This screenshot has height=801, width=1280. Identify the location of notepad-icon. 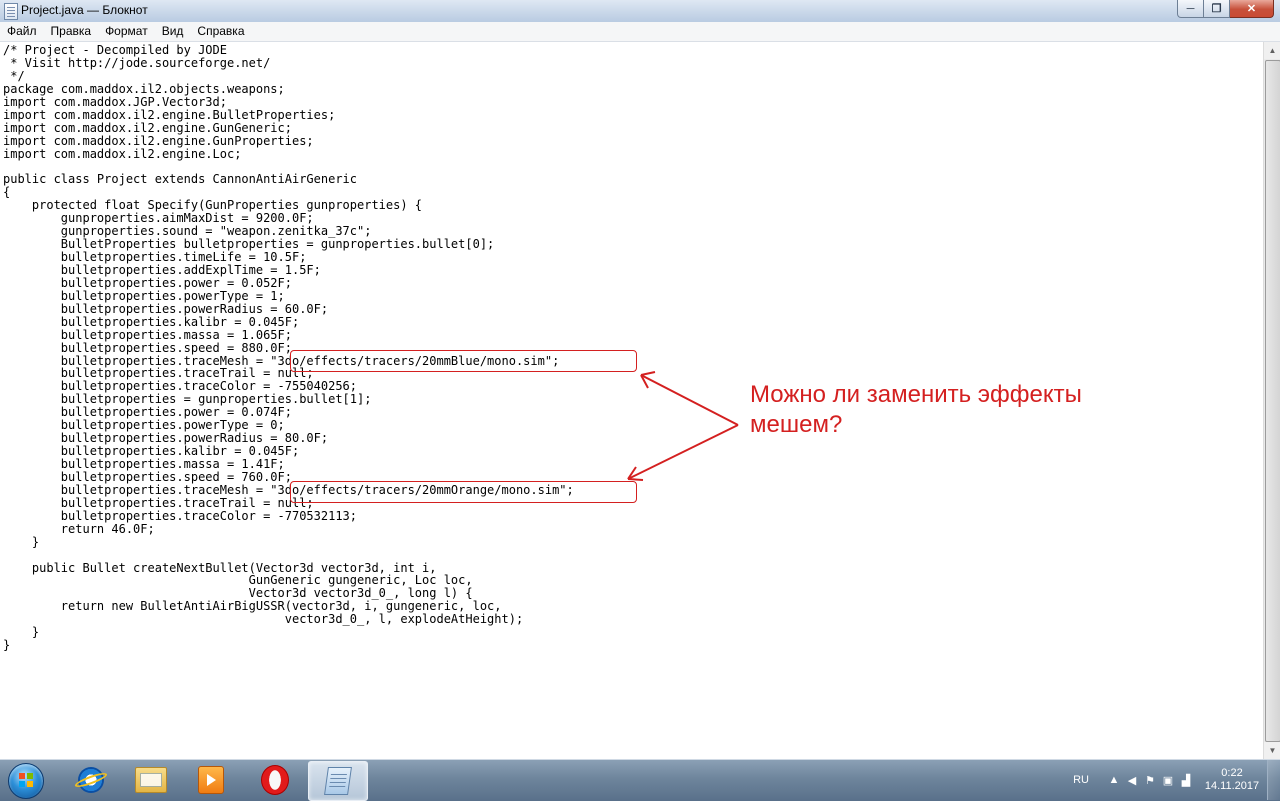
(338, 781).